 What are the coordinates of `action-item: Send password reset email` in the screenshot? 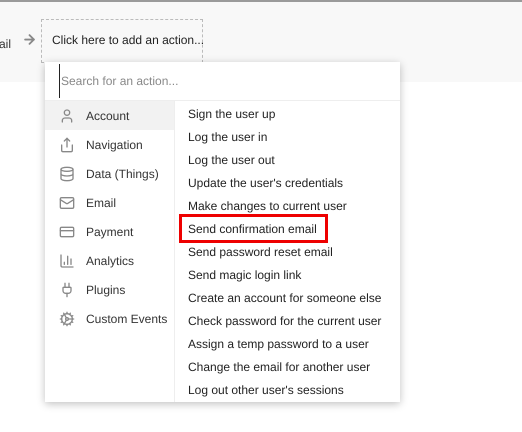 It's located at (291, 251).